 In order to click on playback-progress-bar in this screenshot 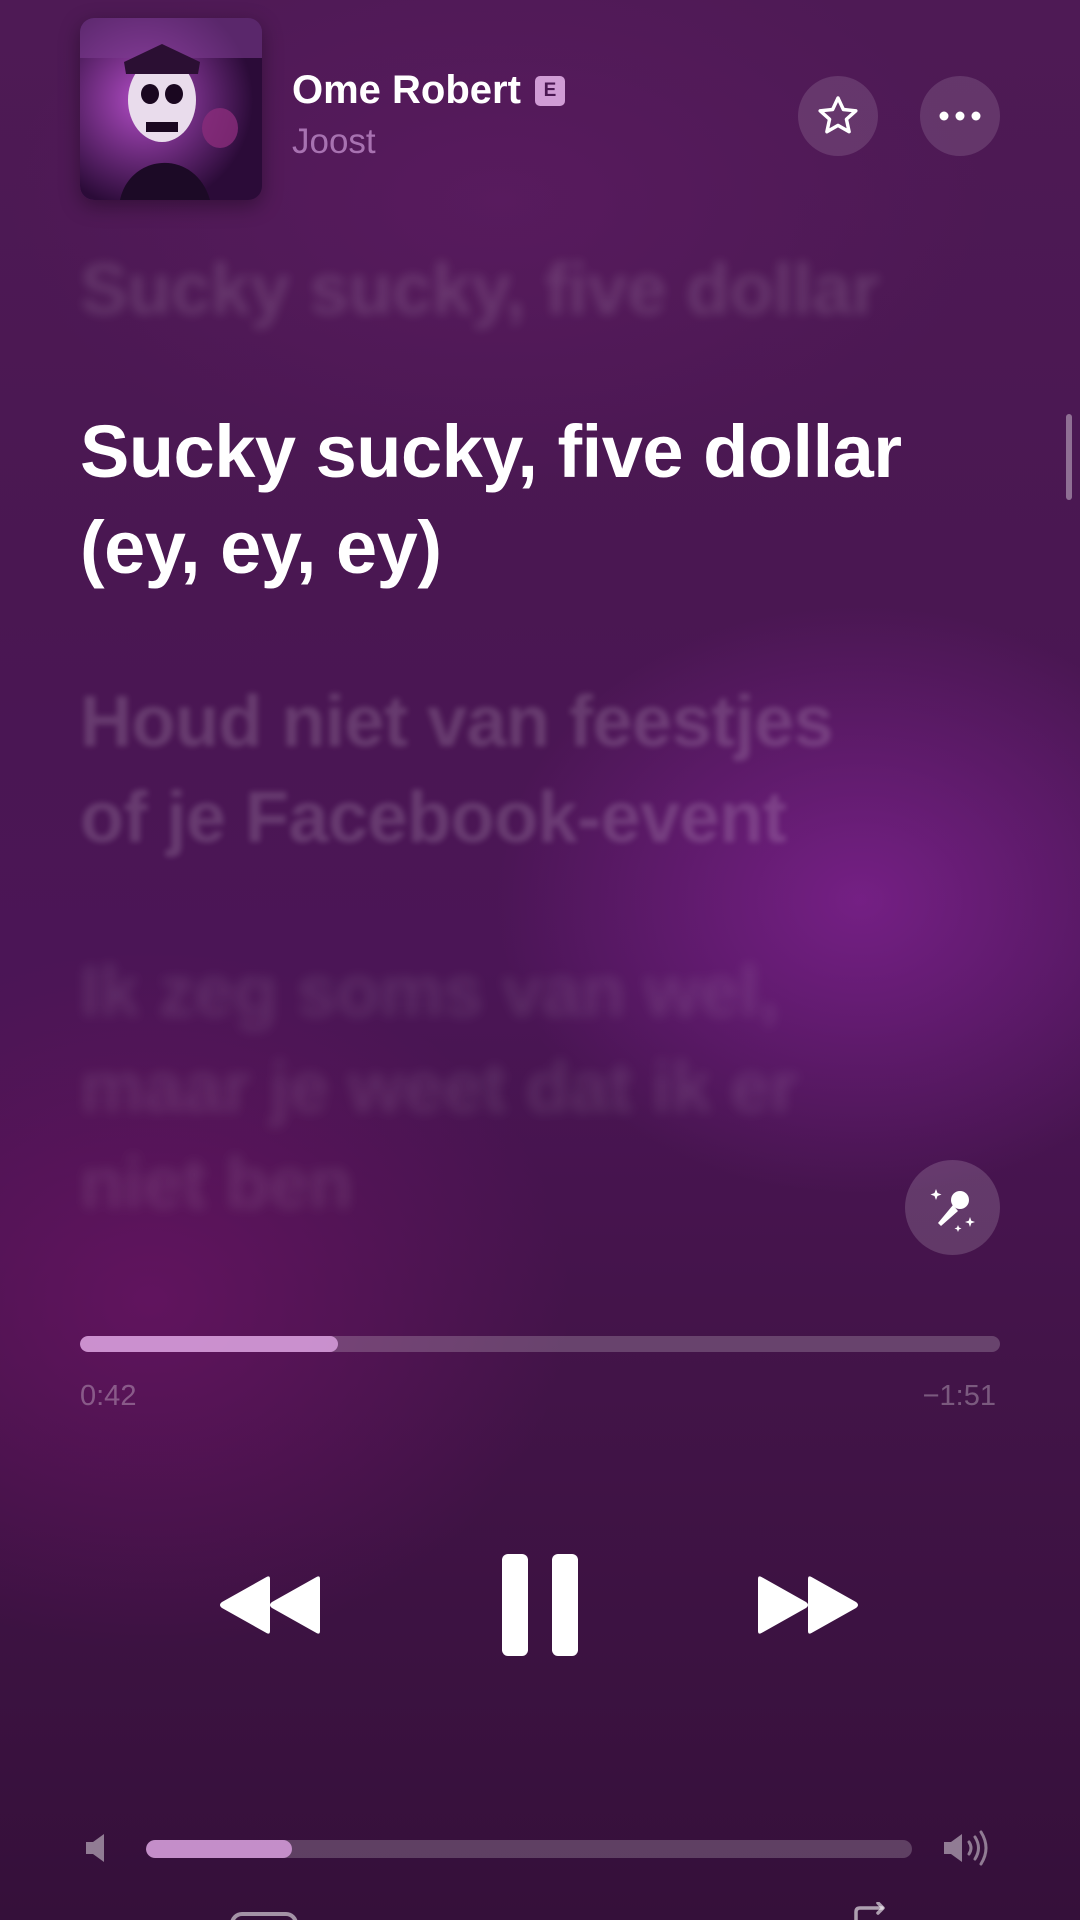, I will do `click(540, 1344)`.